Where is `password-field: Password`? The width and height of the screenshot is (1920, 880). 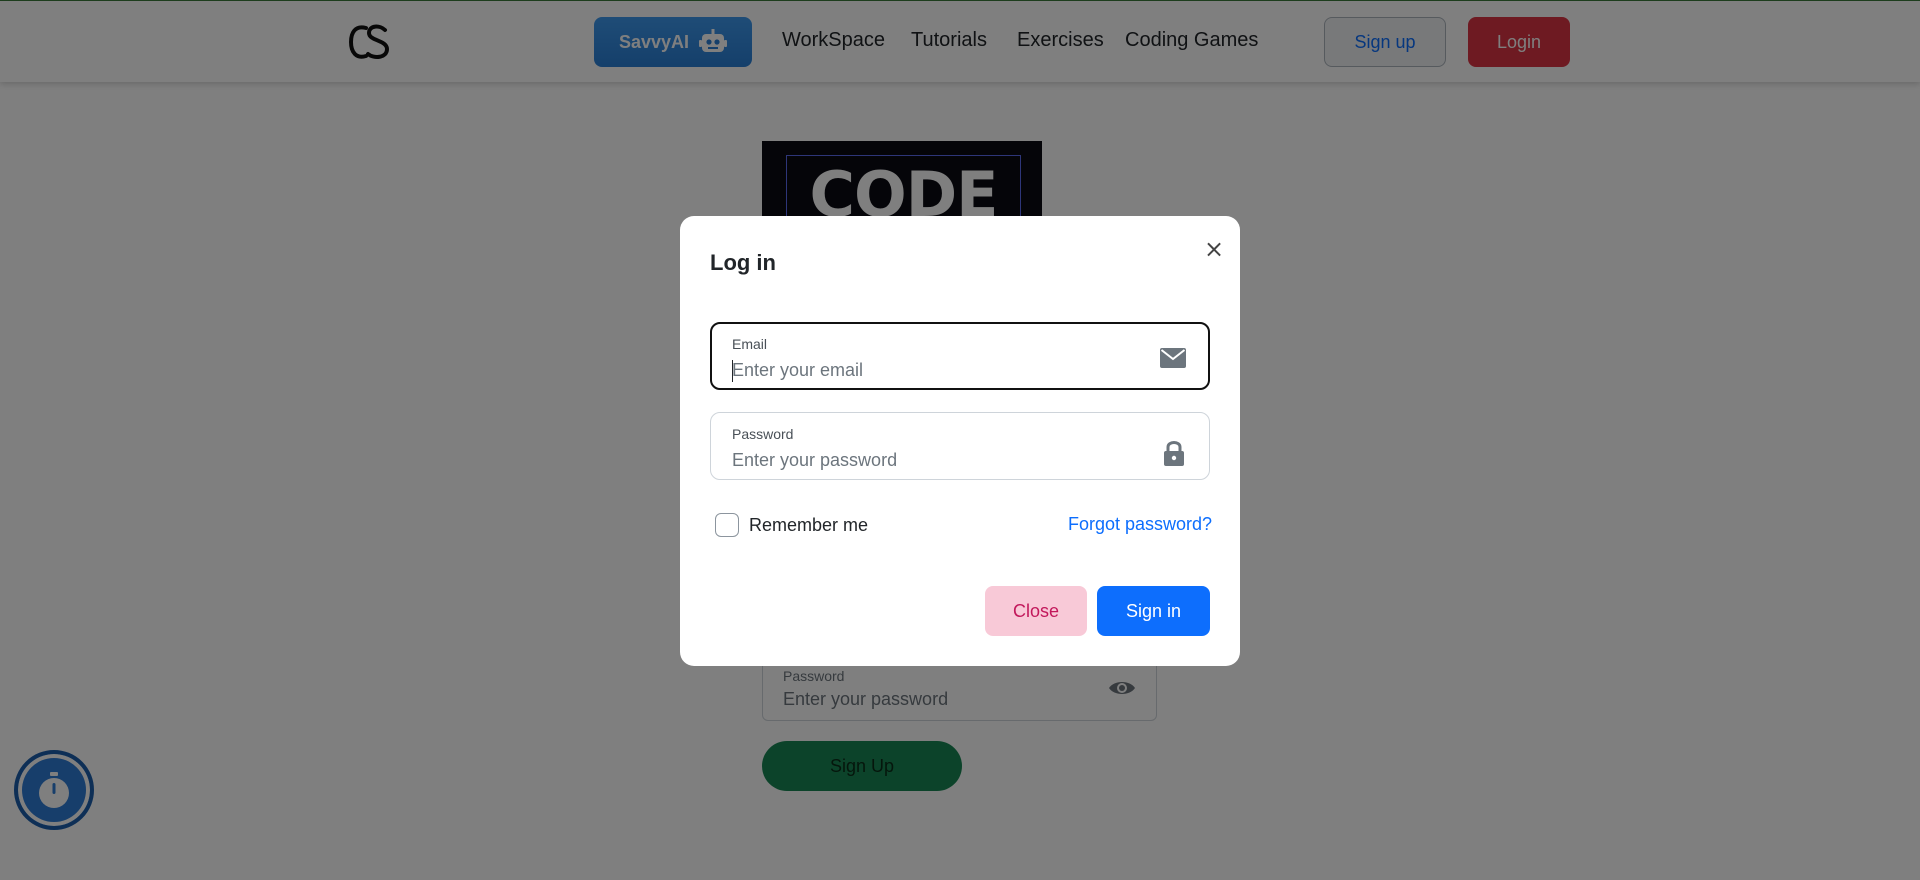
password-field: Password is located at coordinates (960, 446).